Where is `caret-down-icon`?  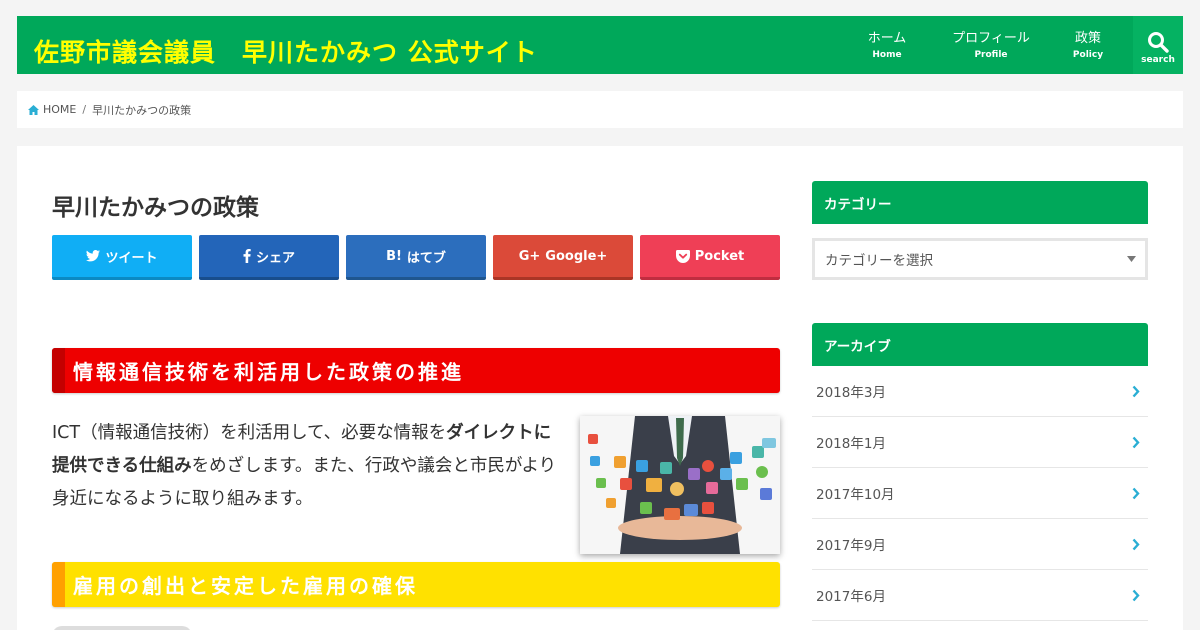
caret-down-icon is located at coordinates (1131, 259).